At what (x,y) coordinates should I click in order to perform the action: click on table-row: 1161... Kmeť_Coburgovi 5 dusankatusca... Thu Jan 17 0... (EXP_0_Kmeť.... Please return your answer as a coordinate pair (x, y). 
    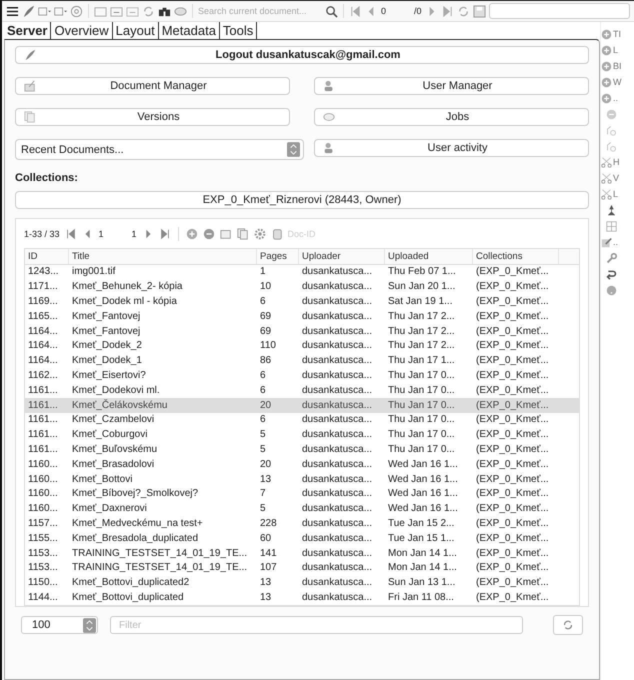
    Looking at the image, I should click on (302, 435).